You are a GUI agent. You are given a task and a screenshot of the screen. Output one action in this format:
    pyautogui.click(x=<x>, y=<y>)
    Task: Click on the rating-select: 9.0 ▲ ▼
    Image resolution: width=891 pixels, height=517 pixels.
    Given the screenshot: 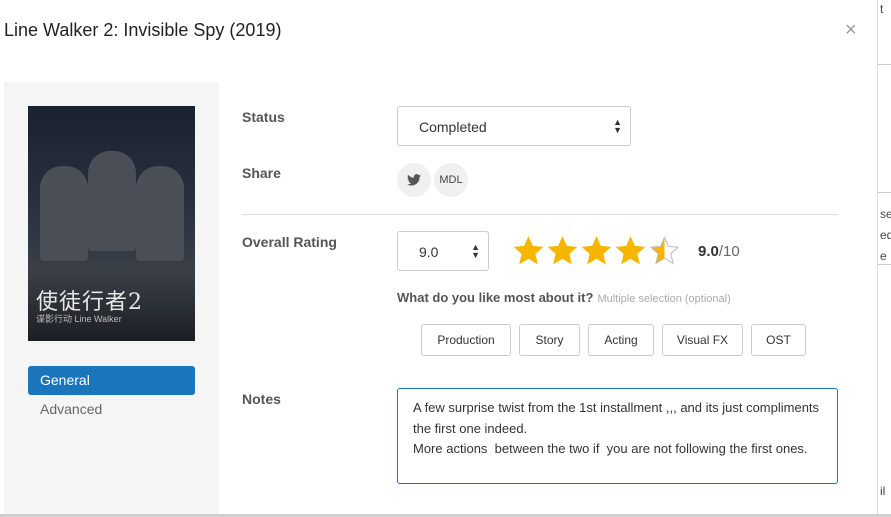 What is the action you would take?
    pyautogui.click(x=443, y=251)
    